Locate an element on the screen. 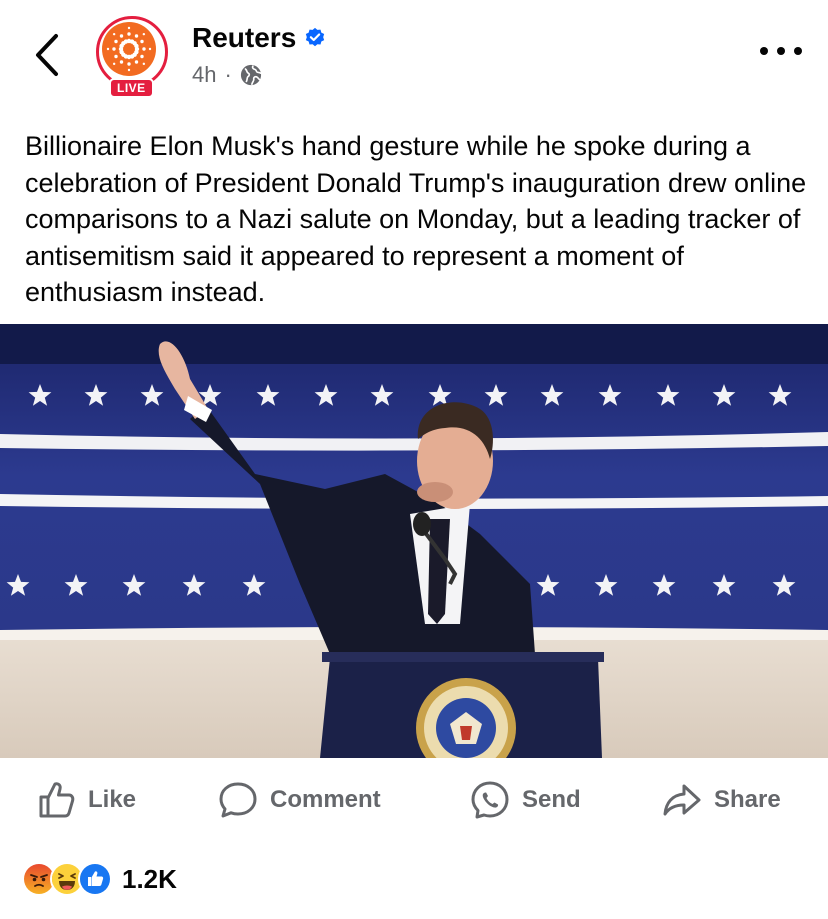 This screenshot has width=828, height=919. page-name-row: Reuters is located at coordinates (259, 38).